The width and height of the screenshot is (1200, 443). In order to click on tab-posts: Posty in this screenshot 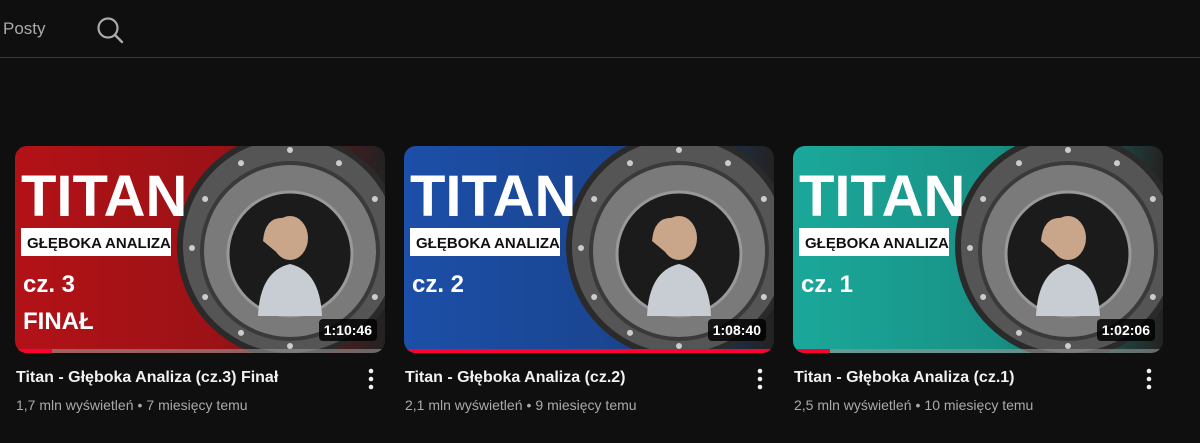, I will do `click(24, 29)`.